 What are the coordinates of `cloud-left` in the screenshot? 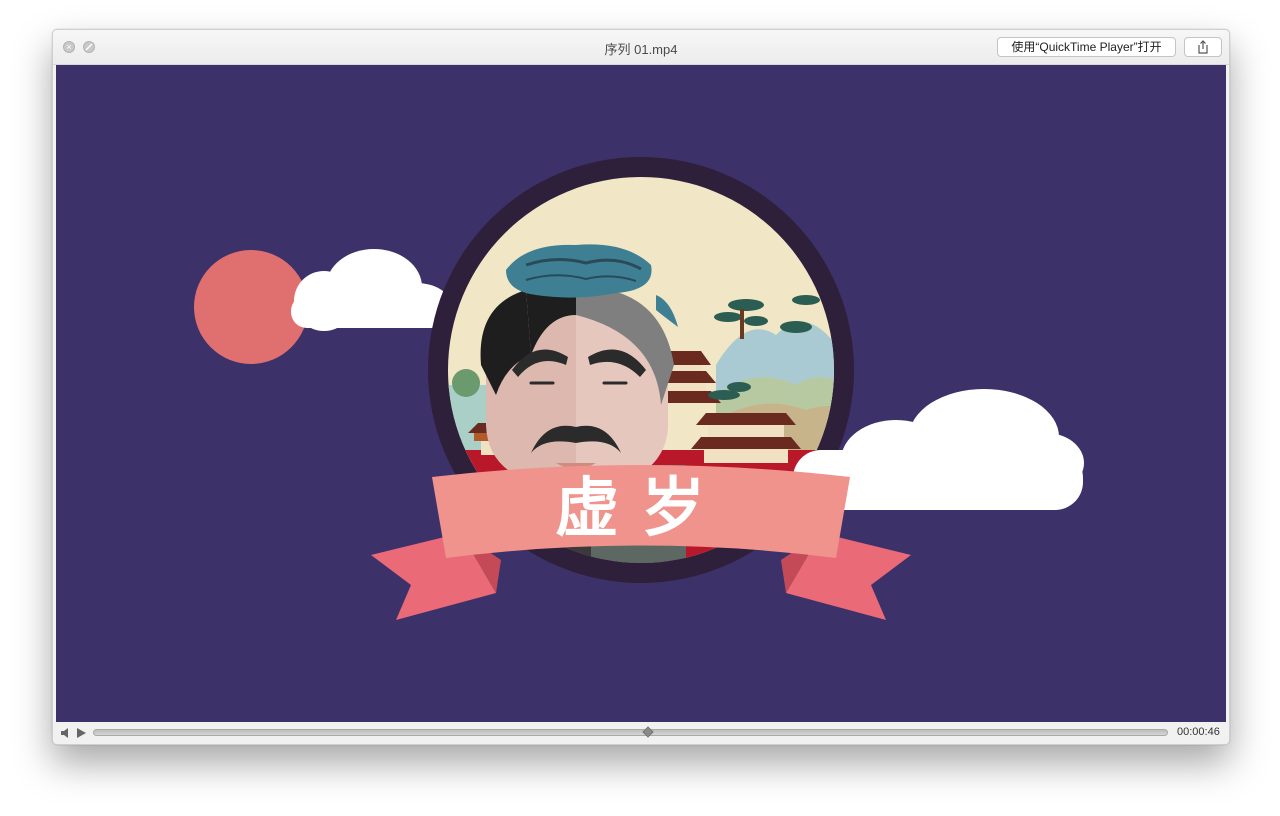 It's located at (371, 290).